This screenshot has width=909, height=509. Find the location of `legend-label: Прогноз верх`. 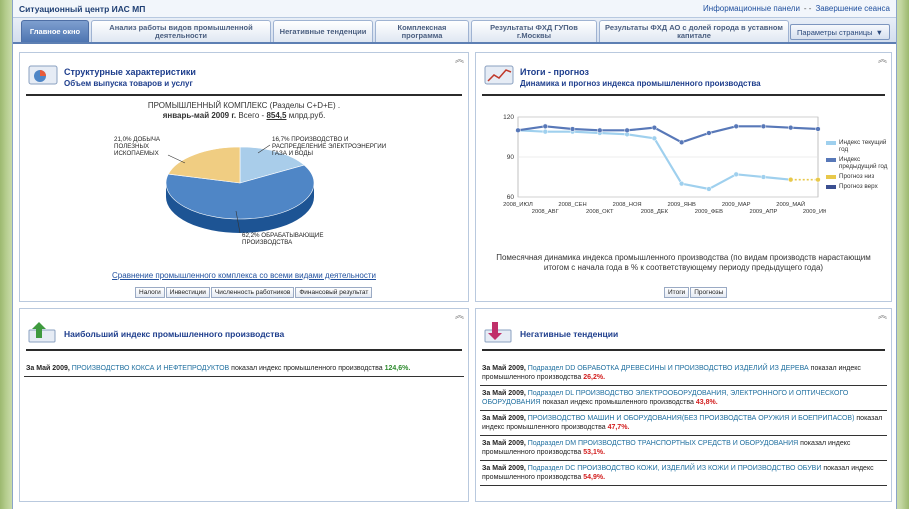

legend-label: Прогноз верх is located at coordinates (858, 186).